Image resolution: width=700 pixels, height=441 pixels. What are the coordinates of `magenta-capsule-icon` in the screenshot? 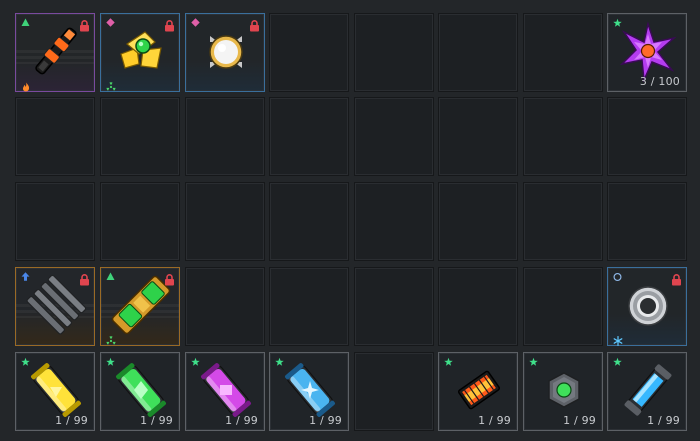 It's located at (226, 390).